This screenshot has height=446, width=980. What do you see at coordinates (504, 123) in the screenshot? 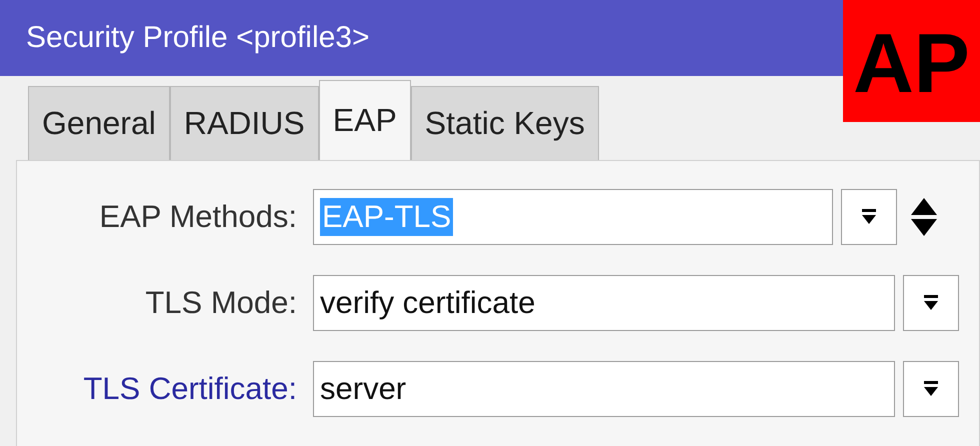
I see `tab: Static Keys` at bounding box center [504, 123].